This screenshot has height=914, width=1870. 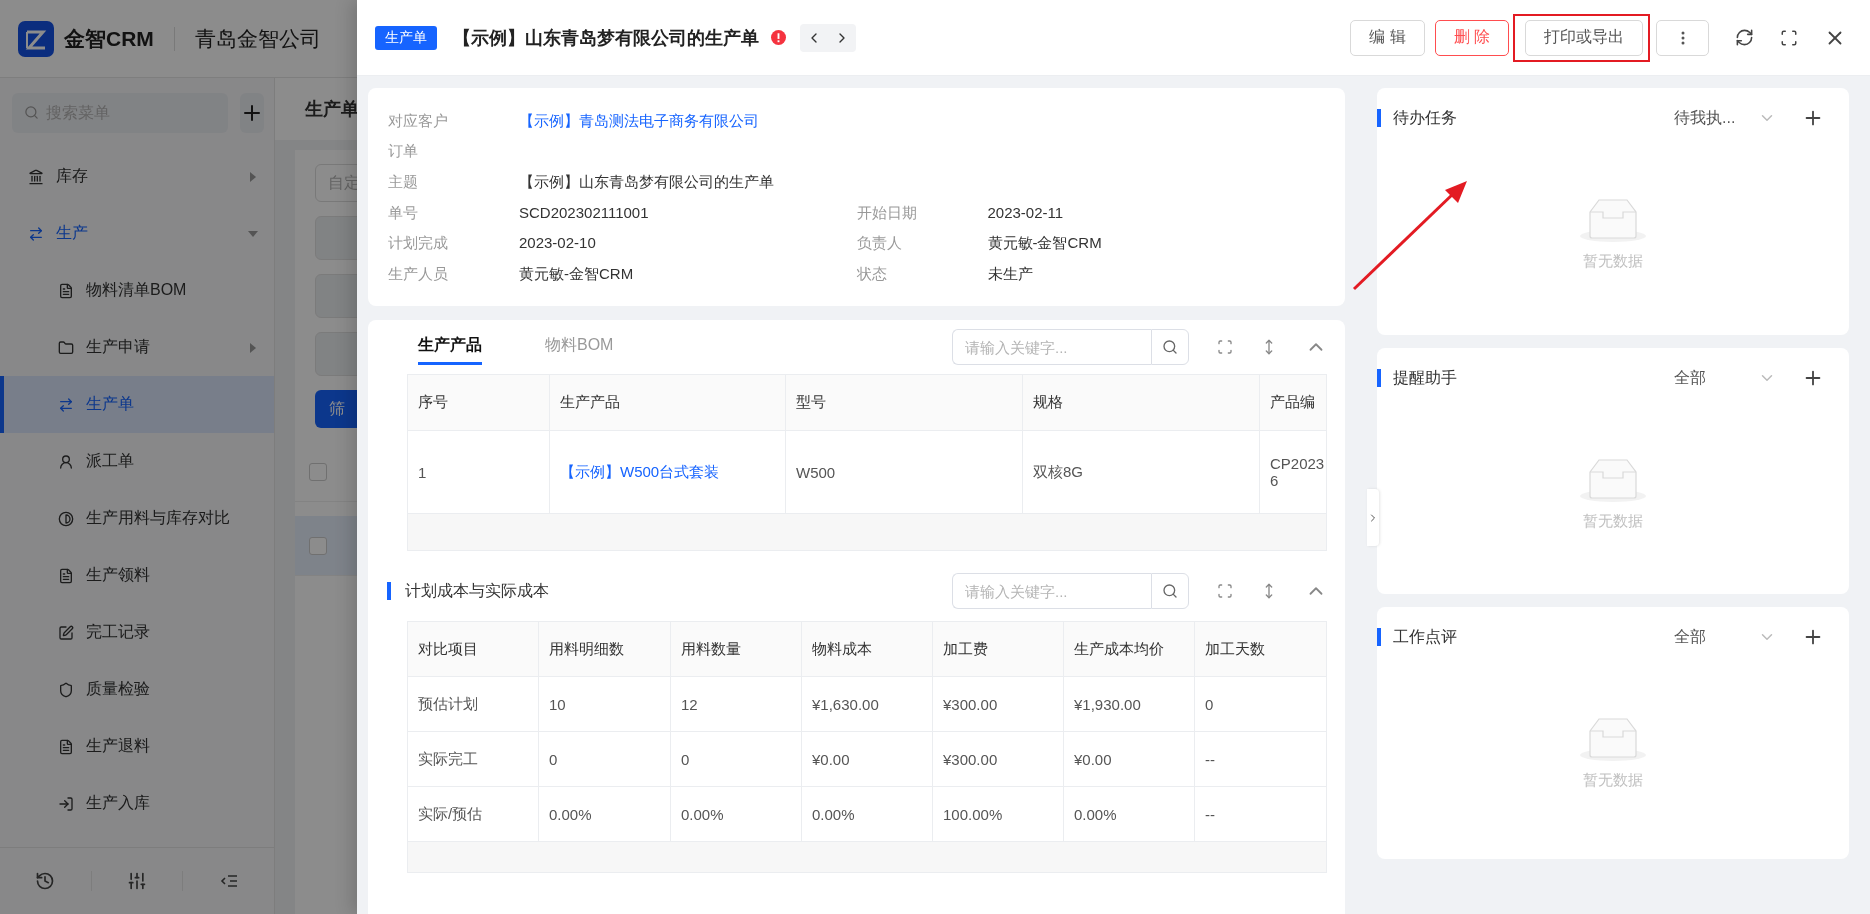 I want to click on menu-item: 生产申请, so click(x=137, y=347).